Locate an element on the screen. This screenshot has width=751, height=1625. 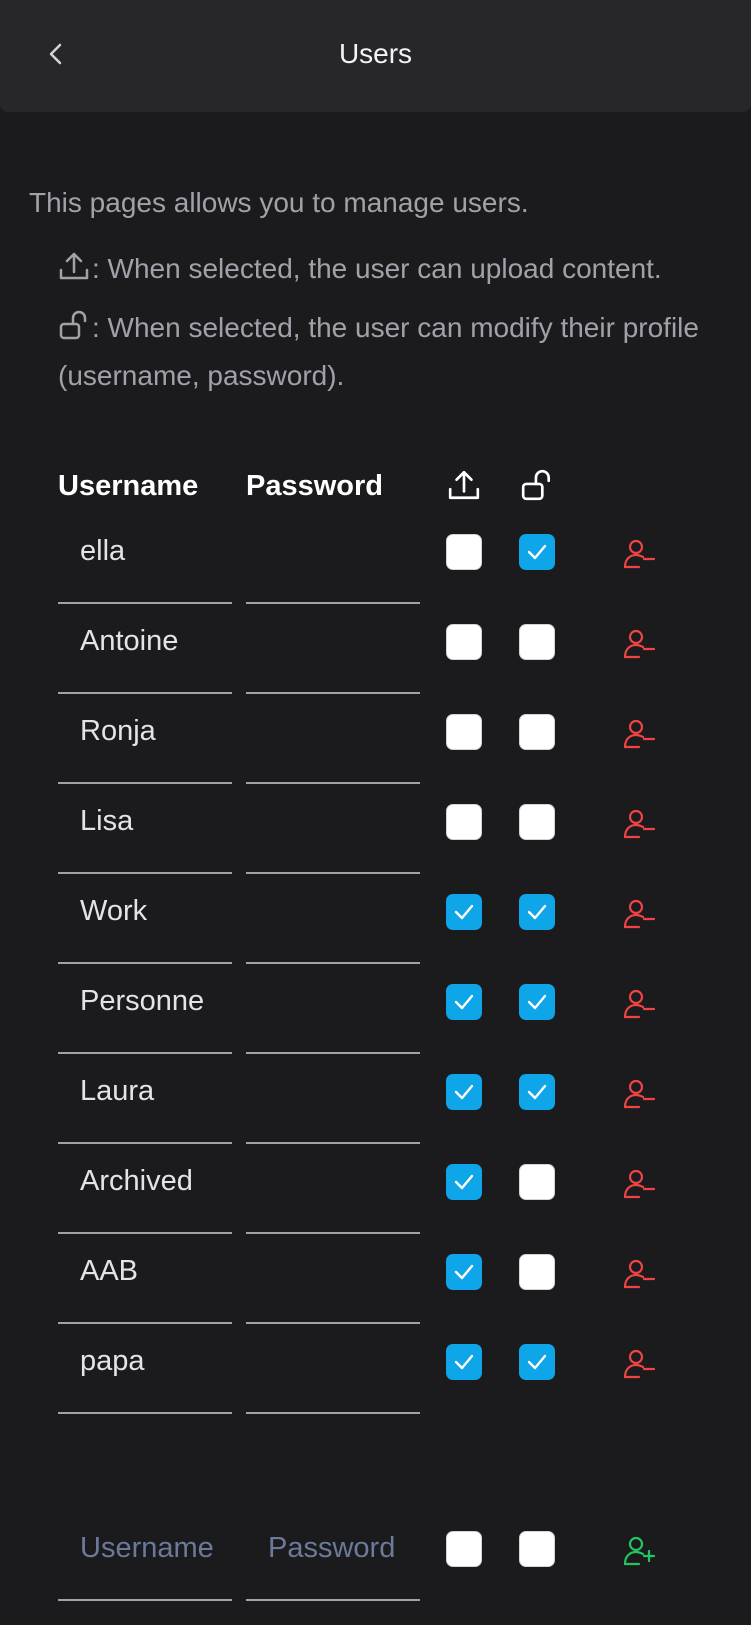
username-input: Ronja is located at coordinates (145, 739).